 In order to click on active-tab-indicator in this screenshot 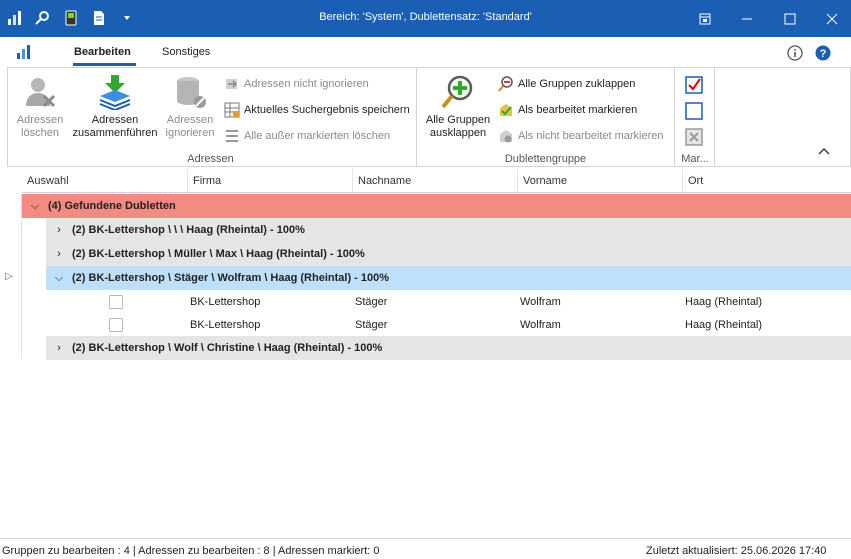, I will do `click(104, 64)`.